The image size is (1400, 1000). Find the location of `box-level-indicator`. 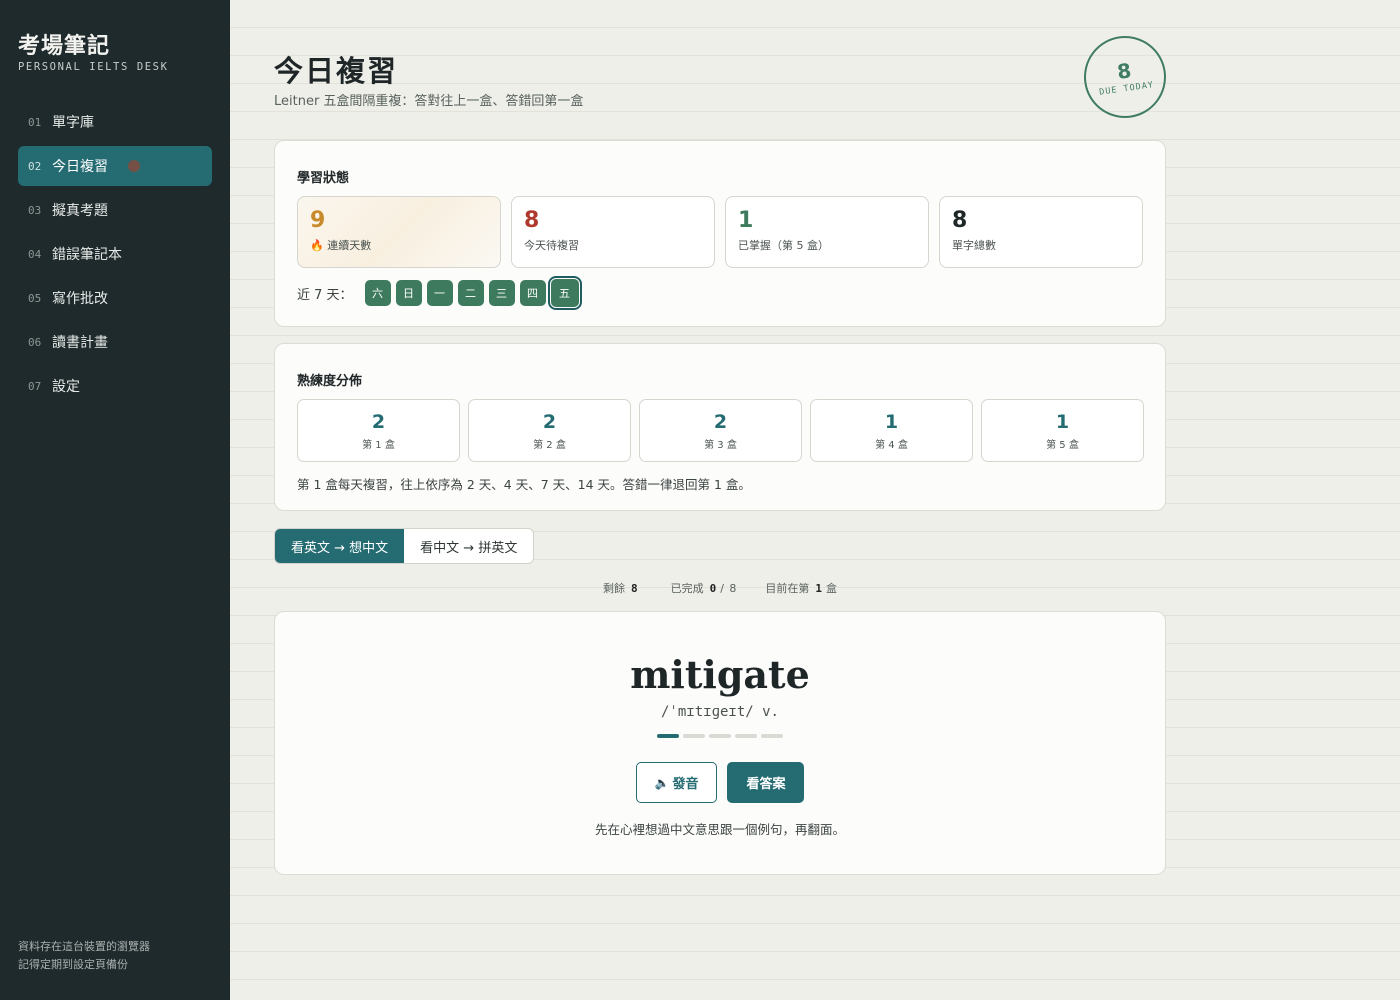

box-level-indicator is located at coordinates (720, 736).